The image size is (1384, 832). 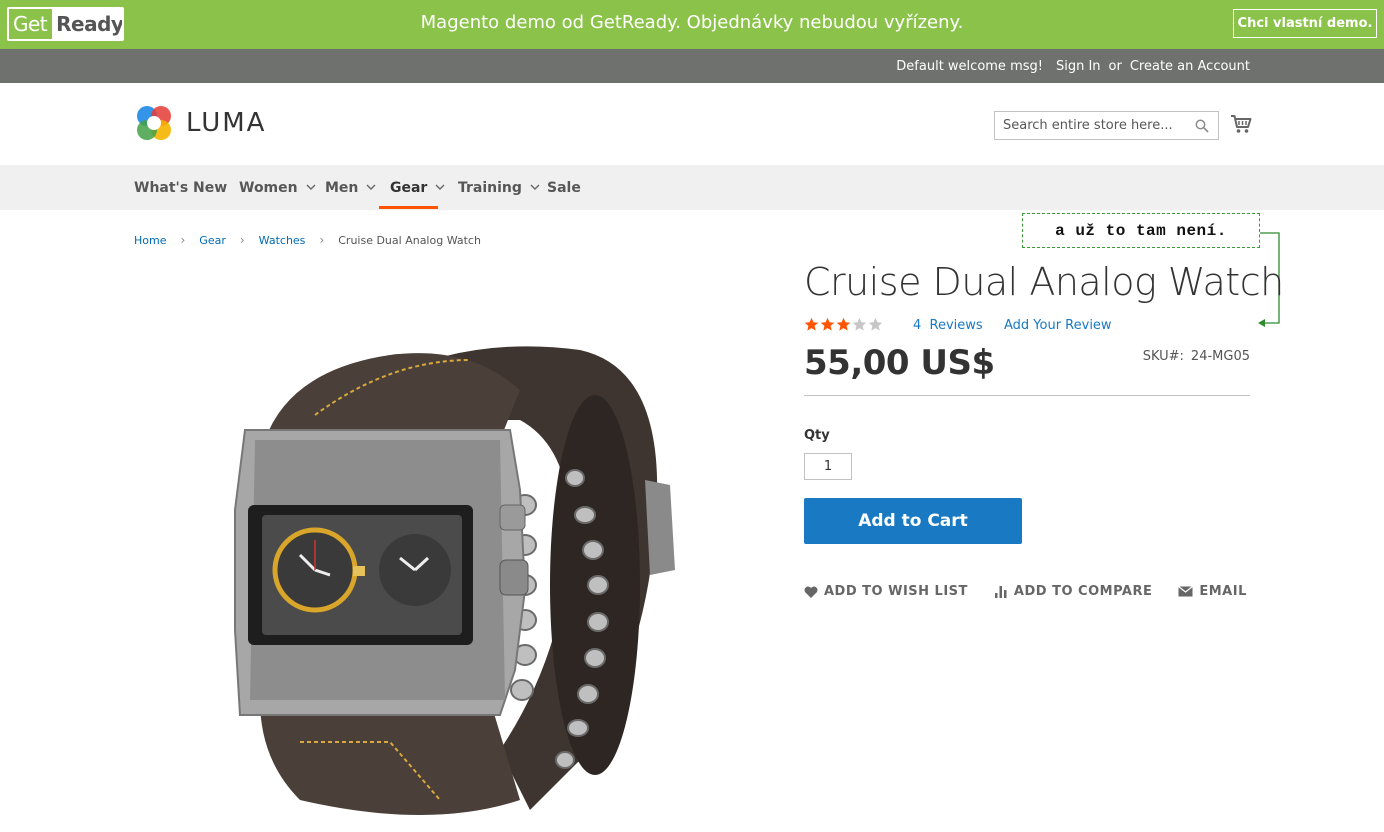 I want to click on nav-label: Sale, so click(x=564, y=187).